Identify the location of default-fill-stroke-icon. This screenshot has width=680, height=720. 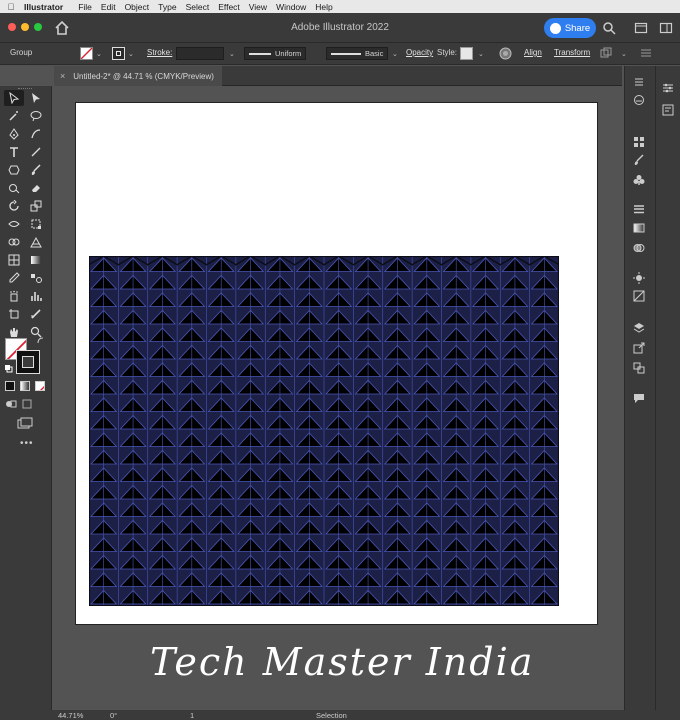
(8, 368).